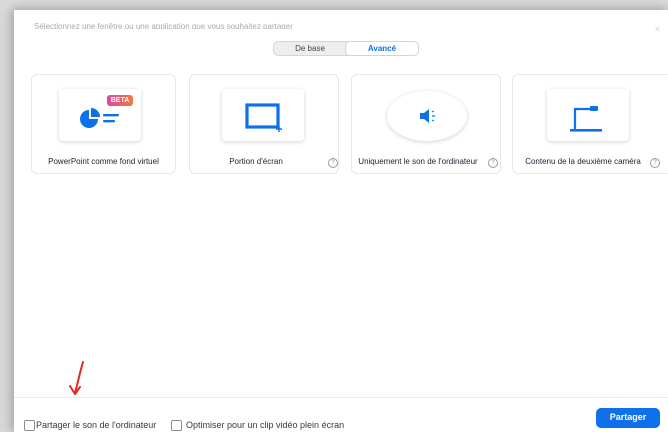  I want to click on card-screen-portion: Portion d'écran ?, so click(264, 124).